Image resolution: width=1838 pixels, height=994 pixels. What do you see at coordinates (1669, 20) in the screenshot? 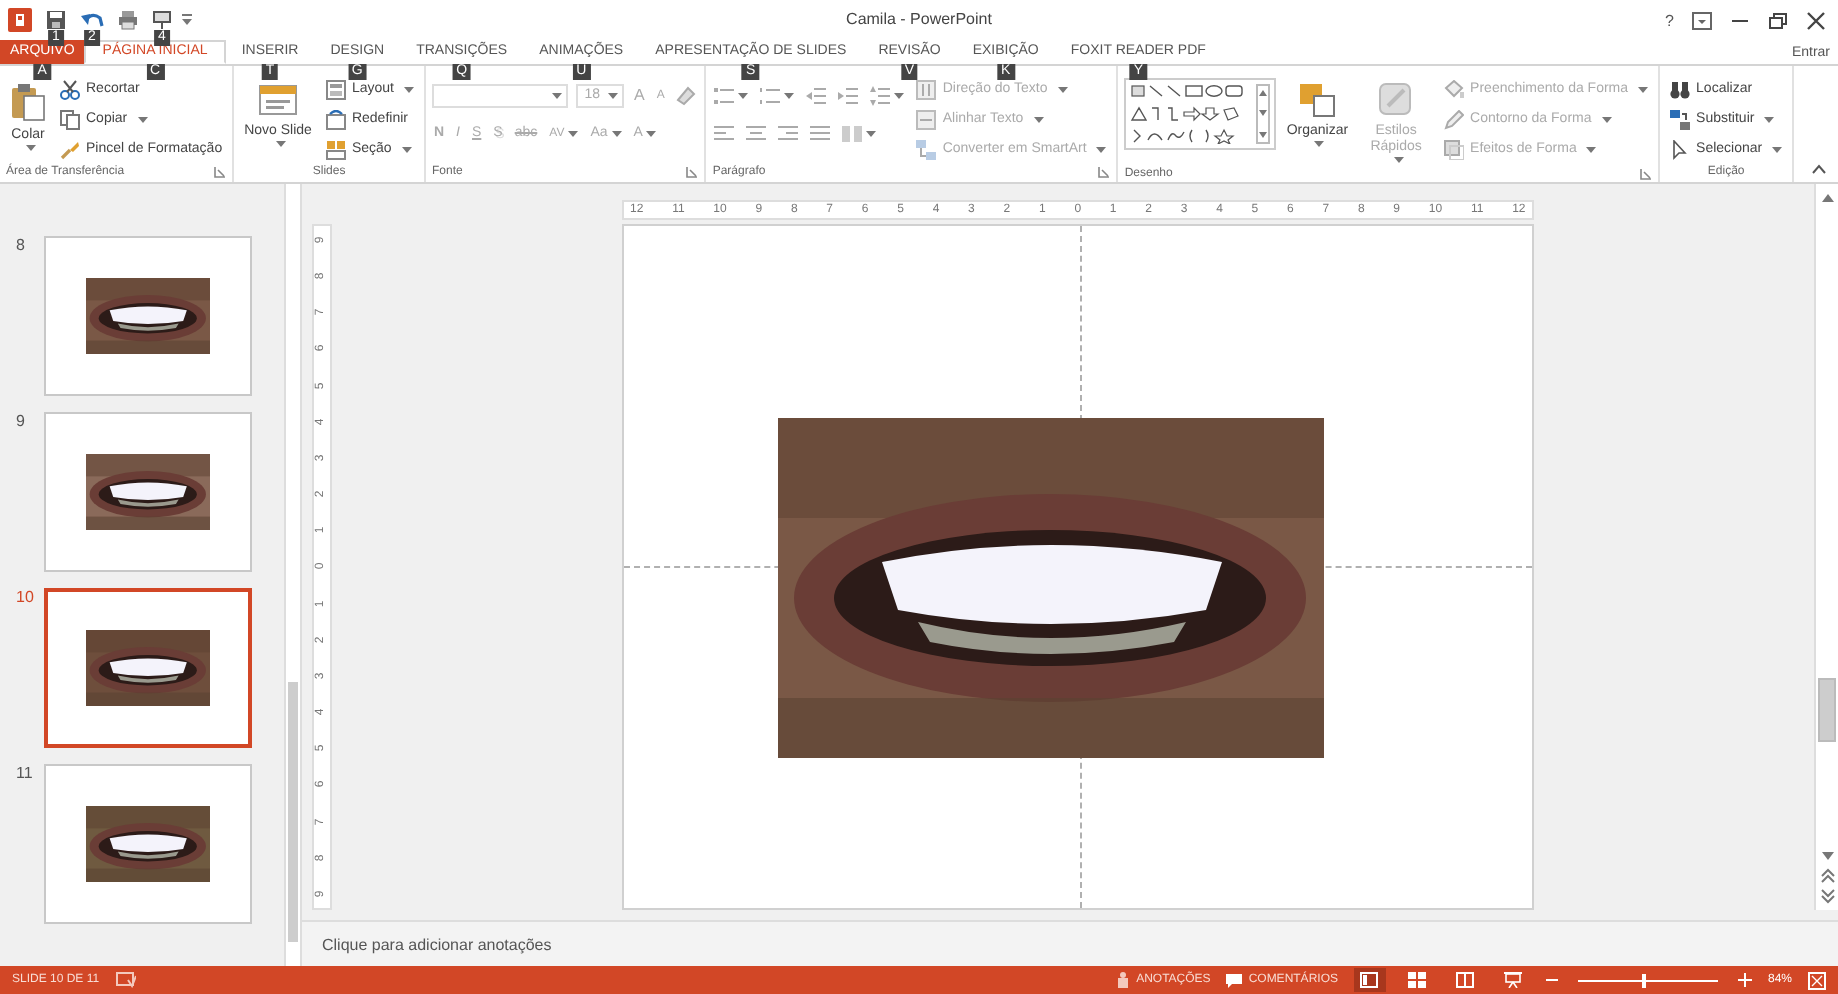
I see `help-button: ?` at bounding box center [1669, 20].